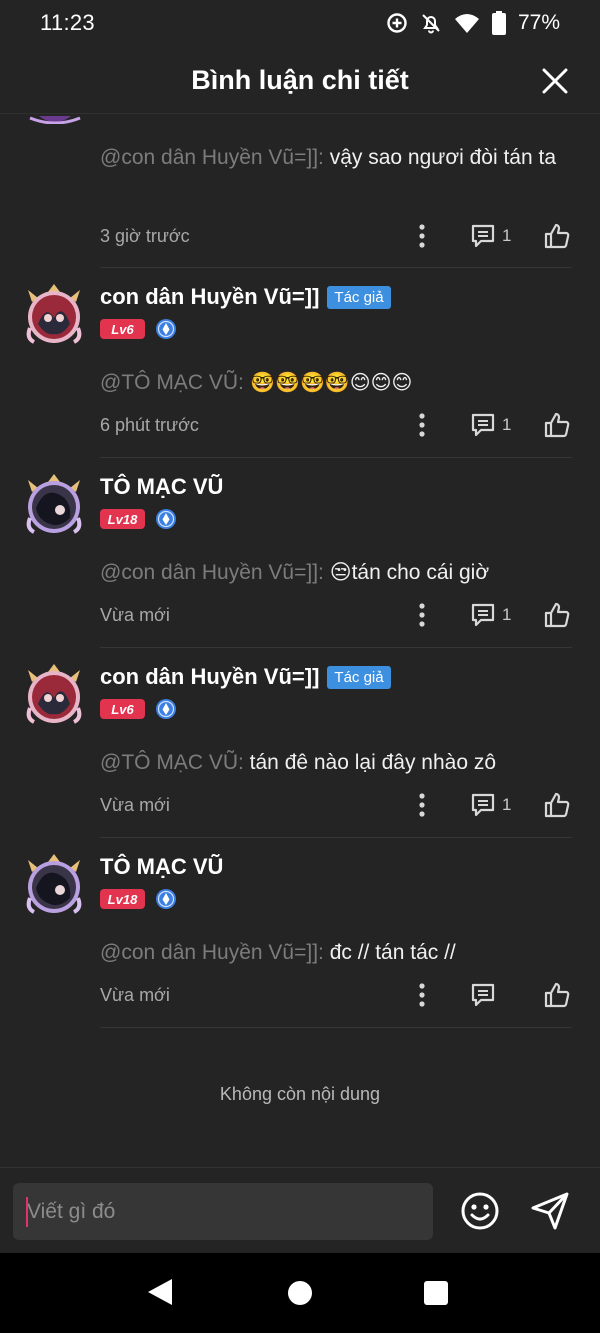 This screenshot has width=600, height=1333. I want to click on header: Bình luận chi tiết, so click(300, 81).